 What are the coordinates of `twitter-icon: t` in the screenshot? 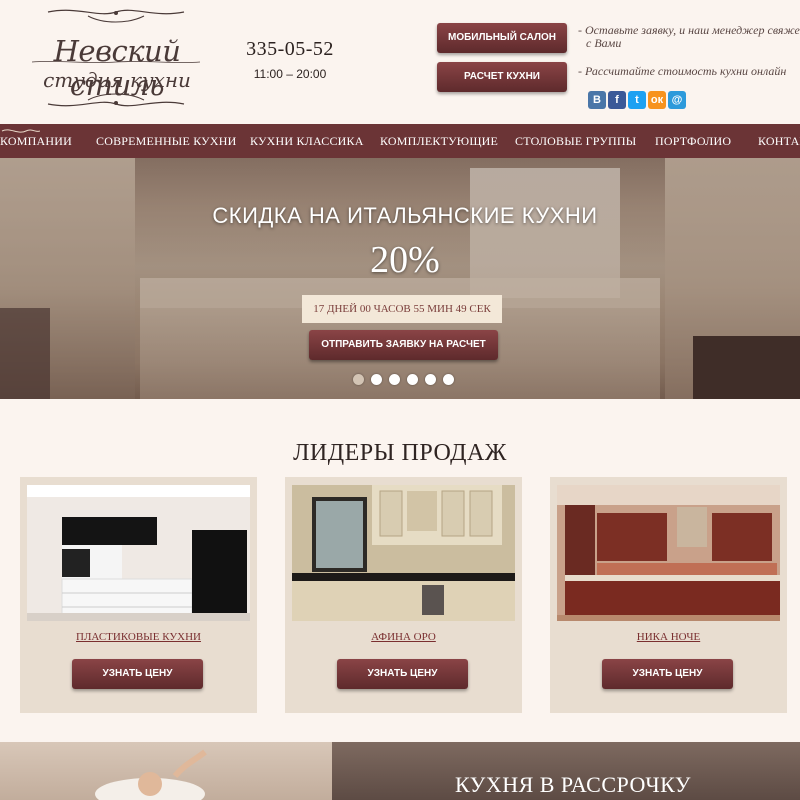 It's located at (637, 100).